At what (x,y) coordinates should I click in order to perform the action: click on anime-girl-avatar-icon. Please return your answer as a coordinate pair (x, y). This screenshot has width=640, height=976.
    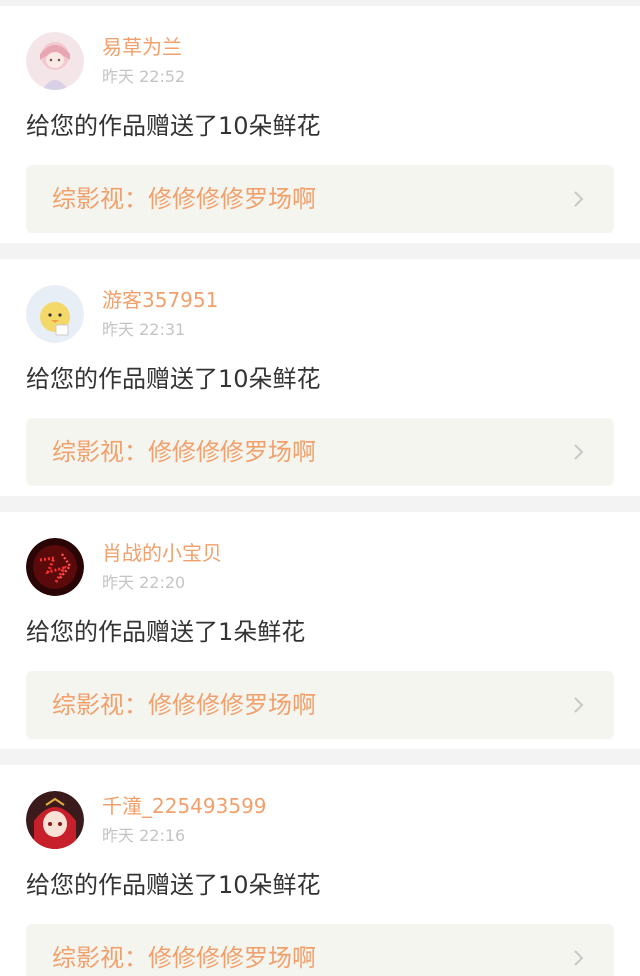
    Looking at the image, I should click on (55, 61).